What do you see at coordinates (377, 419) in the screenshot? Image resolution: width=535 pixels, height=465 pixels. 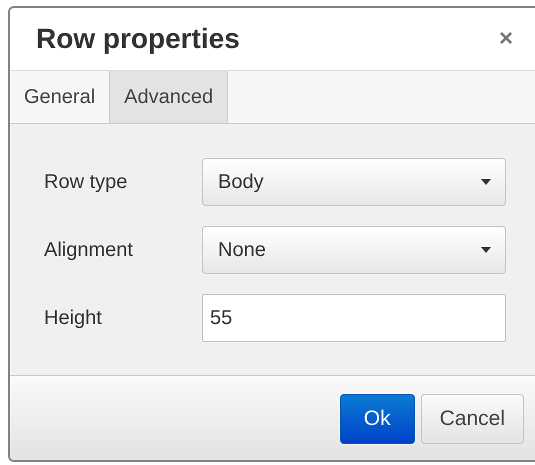 I see `ok-button: Ok` at bounding box center [377, 419].